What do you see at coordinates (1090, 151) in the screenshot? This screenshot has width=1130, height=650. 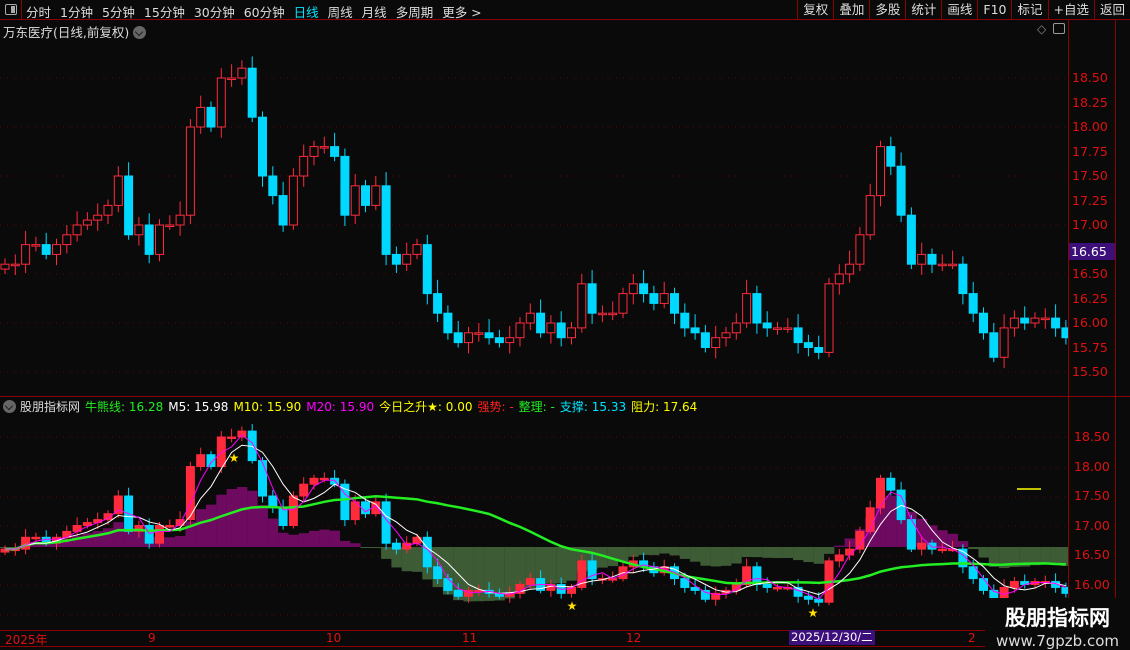 I see `axis-label: 17.75` at bounding box center [1090, 151].